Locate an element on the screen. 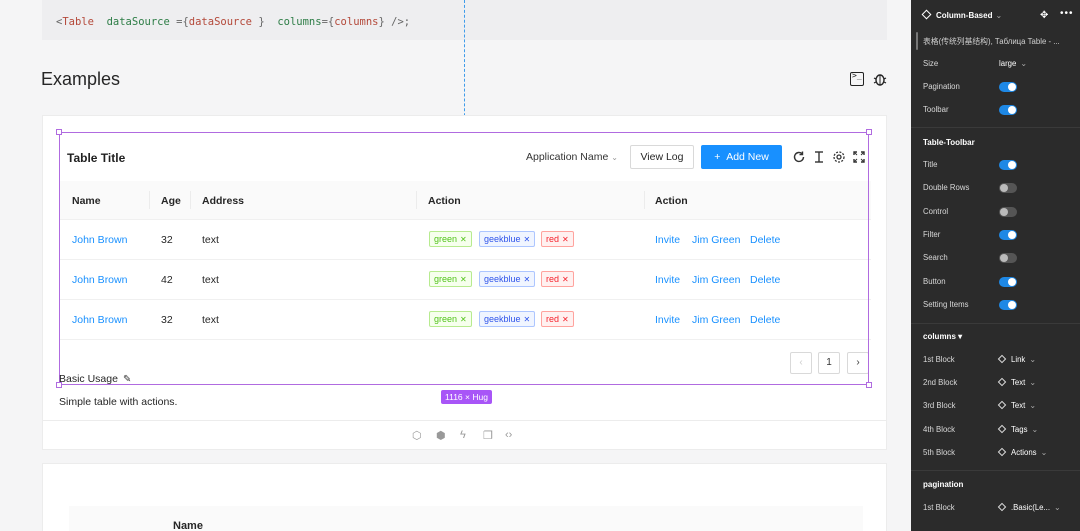 This screenshot has height=531, width=1080. section-columns: columns ▾ is located at coordinates (942, 336).